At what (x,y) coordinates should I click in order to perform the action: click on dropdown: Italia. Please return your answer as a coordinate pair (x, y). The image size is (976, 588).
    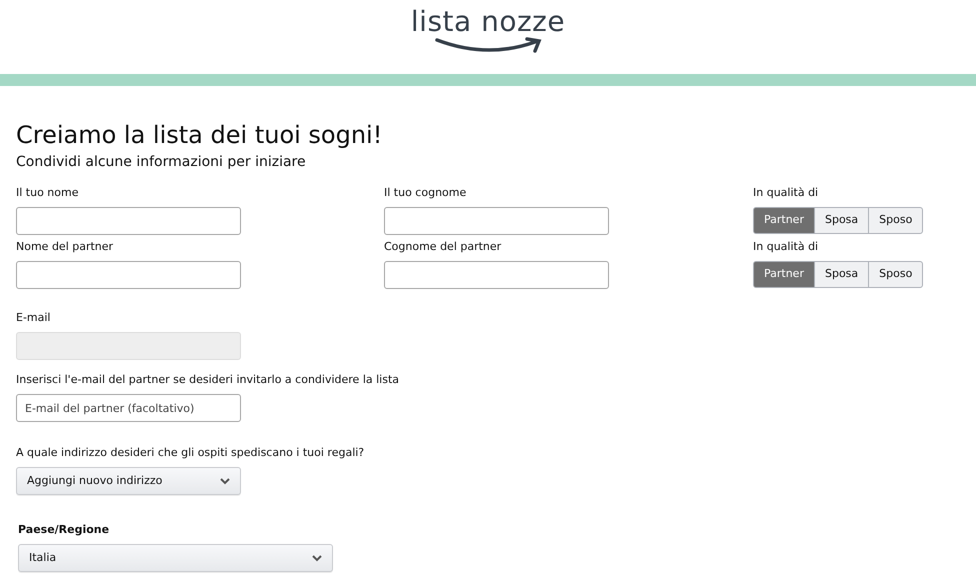
    Looking at the image, I should click on (175, 558).